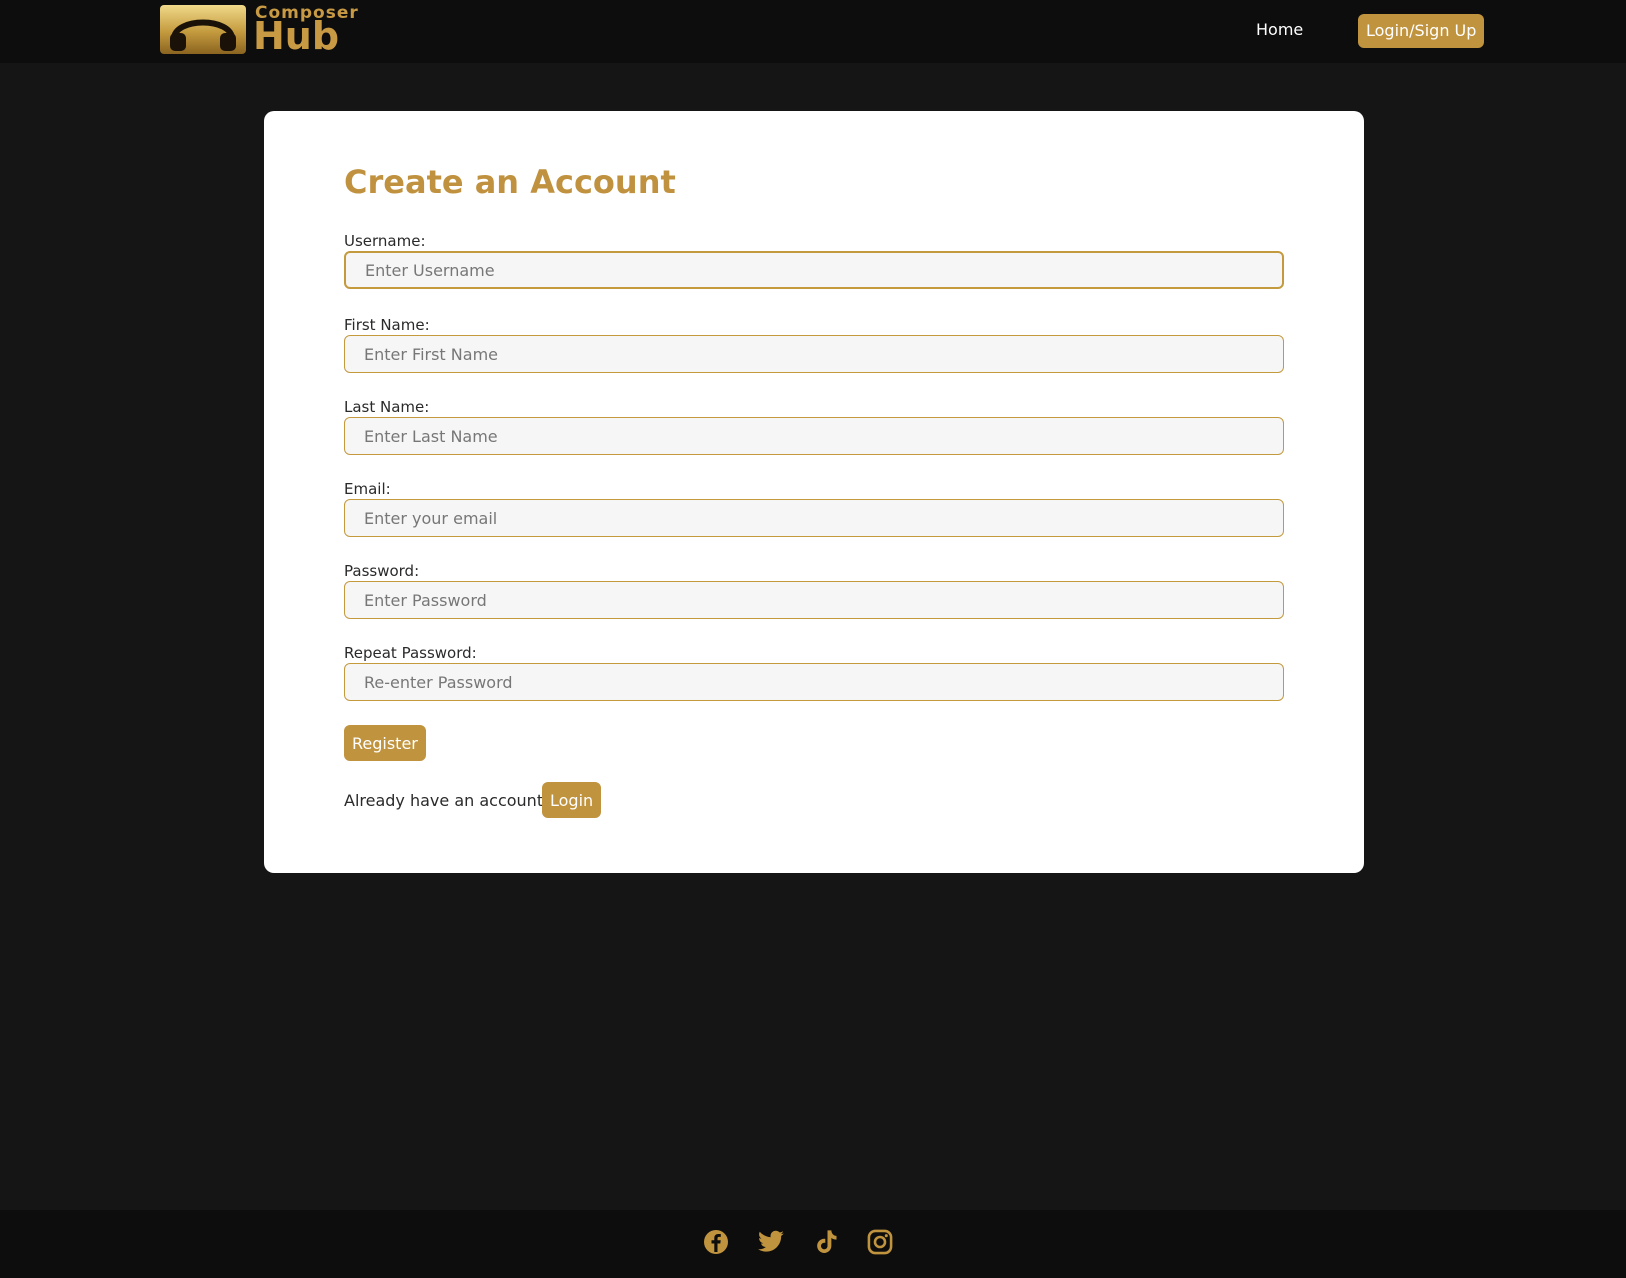  Describe the element at coordinates (296, 36) in the screenshot. I see `logo-text-bottom: Hub` at that location.